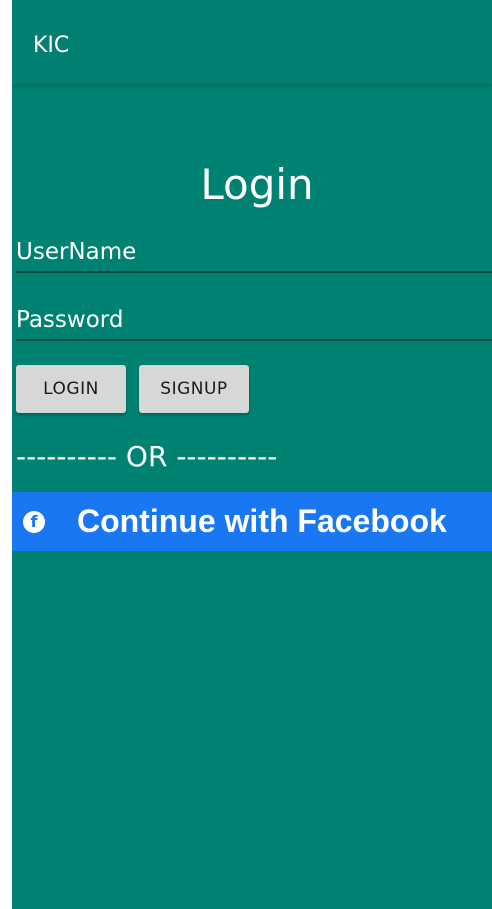 The image size is (492, 909). I want to click on login-button: LOGIN, so click(71, 389).